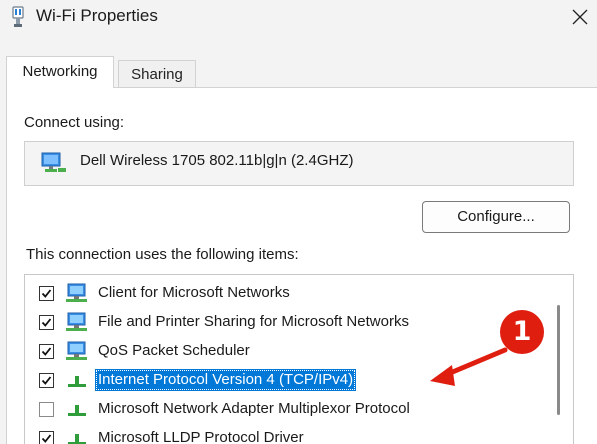 The width and height of the screenshot is (597, 444). I want to click on item-label: Microsoft LLDP Protocol Driver, so click(201, 436).